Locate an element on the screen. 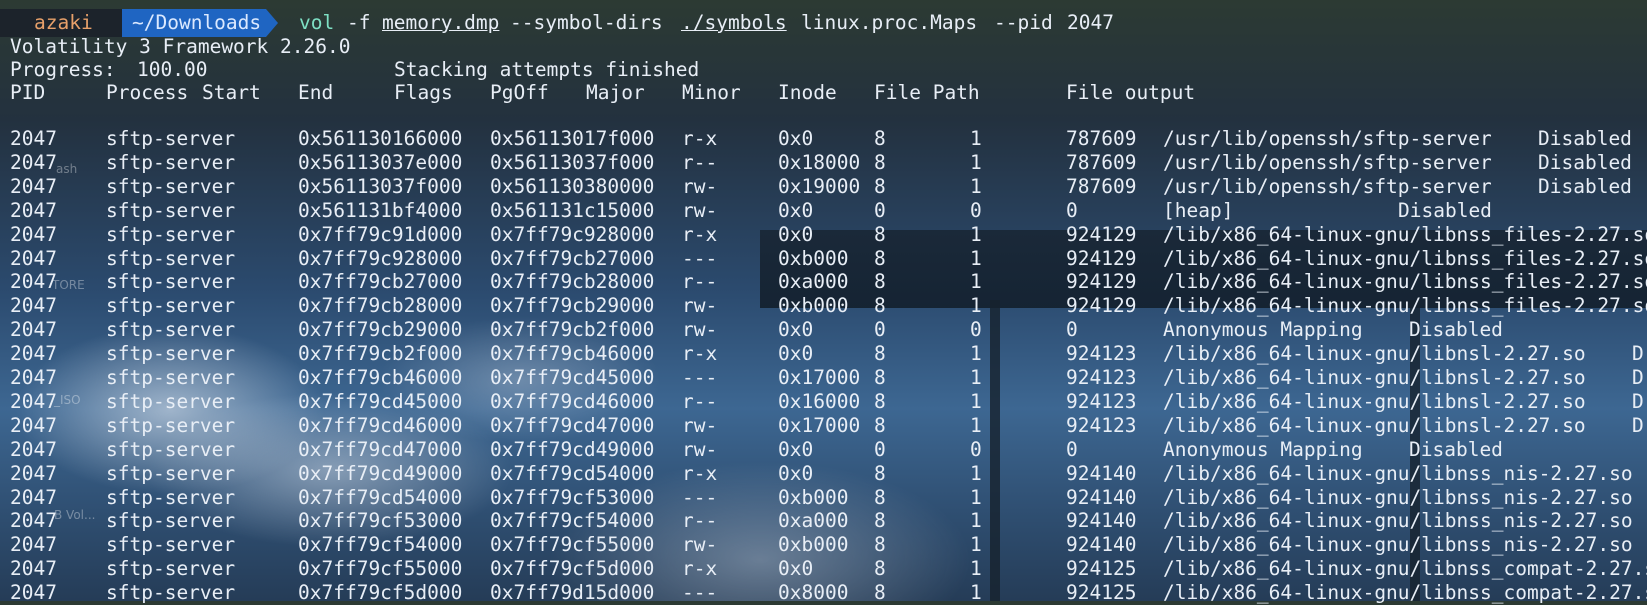  column-header: File output is located at coordinates (1131, 92).